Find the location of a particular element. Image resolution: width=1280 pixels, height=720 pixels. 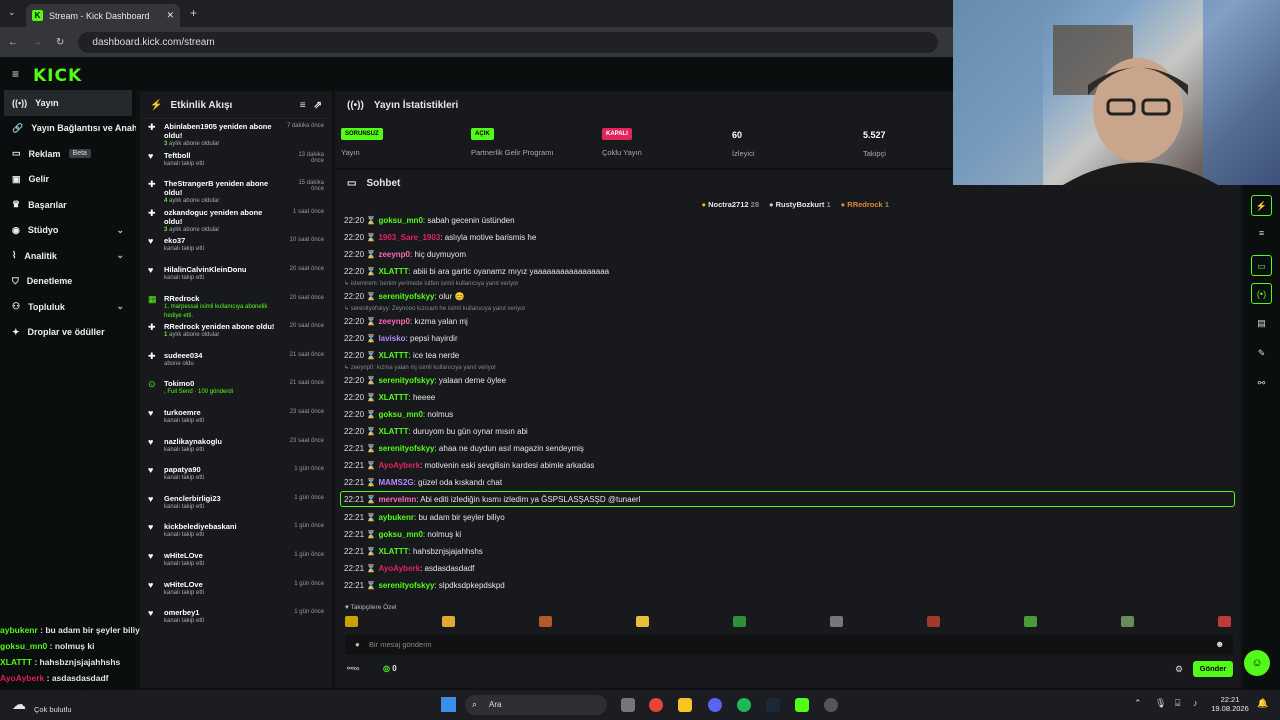

sidebar-item-stream-key: 🔗 Yayın Bağlantısı ve Anahtarı is located at coordinates (68, 129).